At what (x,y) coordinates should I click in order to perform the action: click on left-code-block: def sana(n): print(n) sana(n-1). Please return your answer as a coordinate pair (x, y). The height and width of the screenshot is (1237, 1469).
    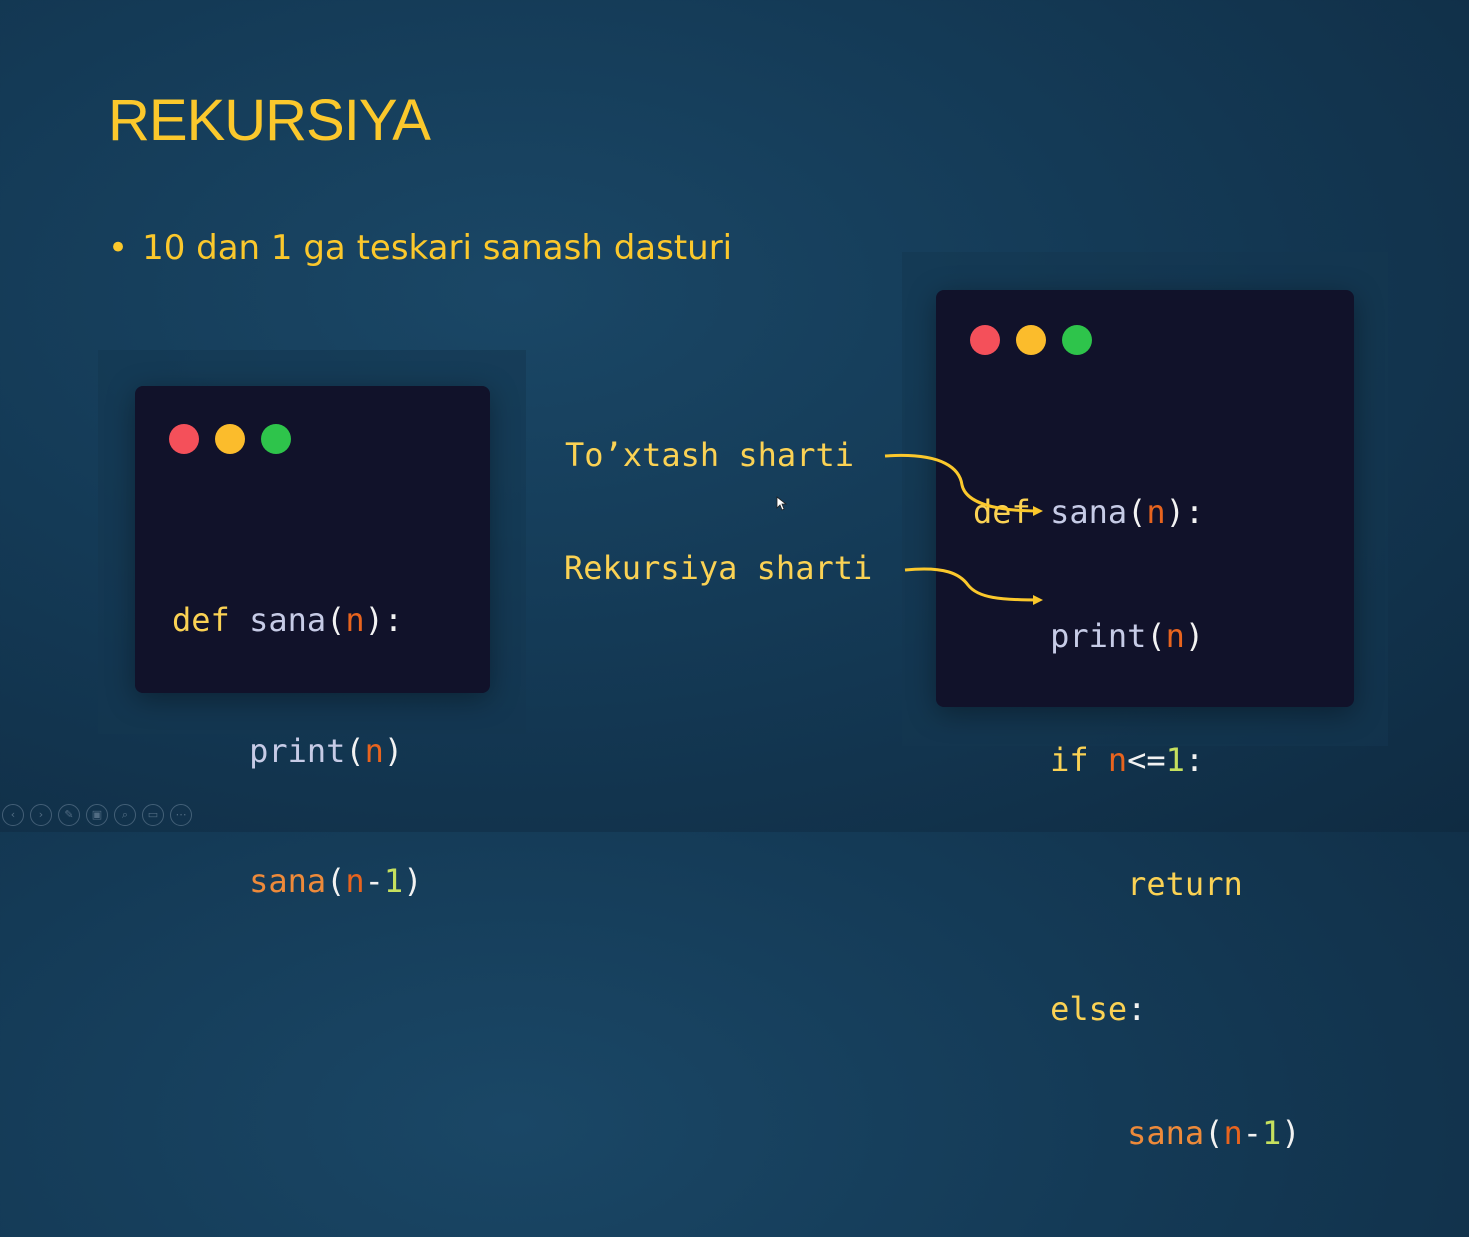
    Looking at the image, I should click on (297, 751).